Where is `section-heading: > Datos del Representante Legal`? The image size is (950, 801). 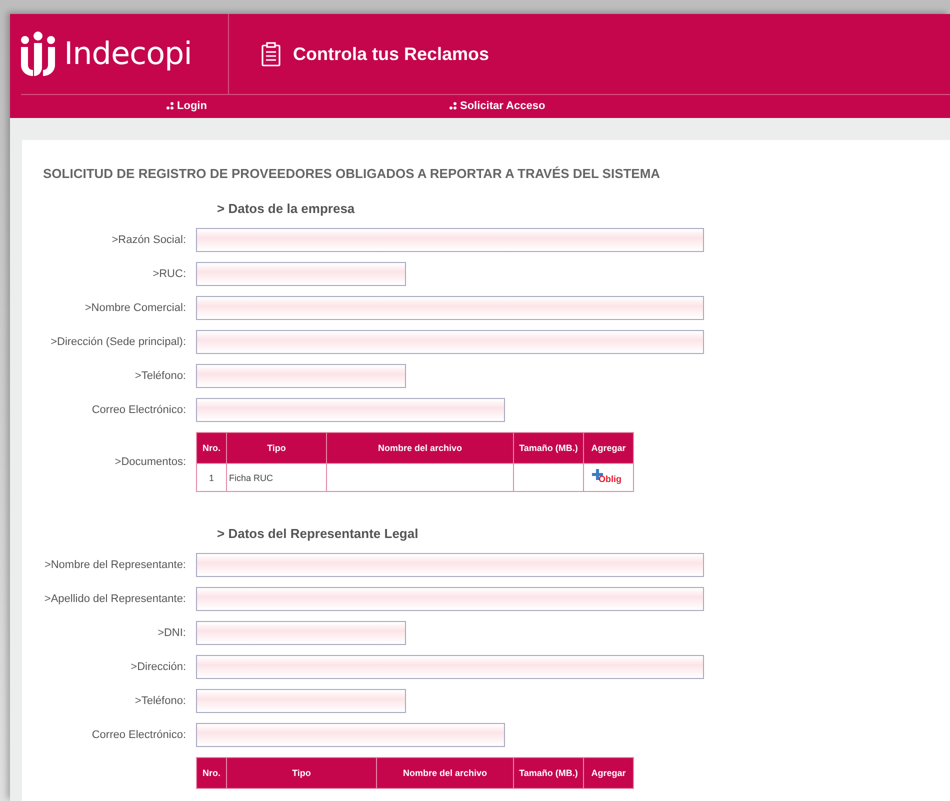 section-heading: > Datos del Representante Legal is located at coordinates (318, 533).